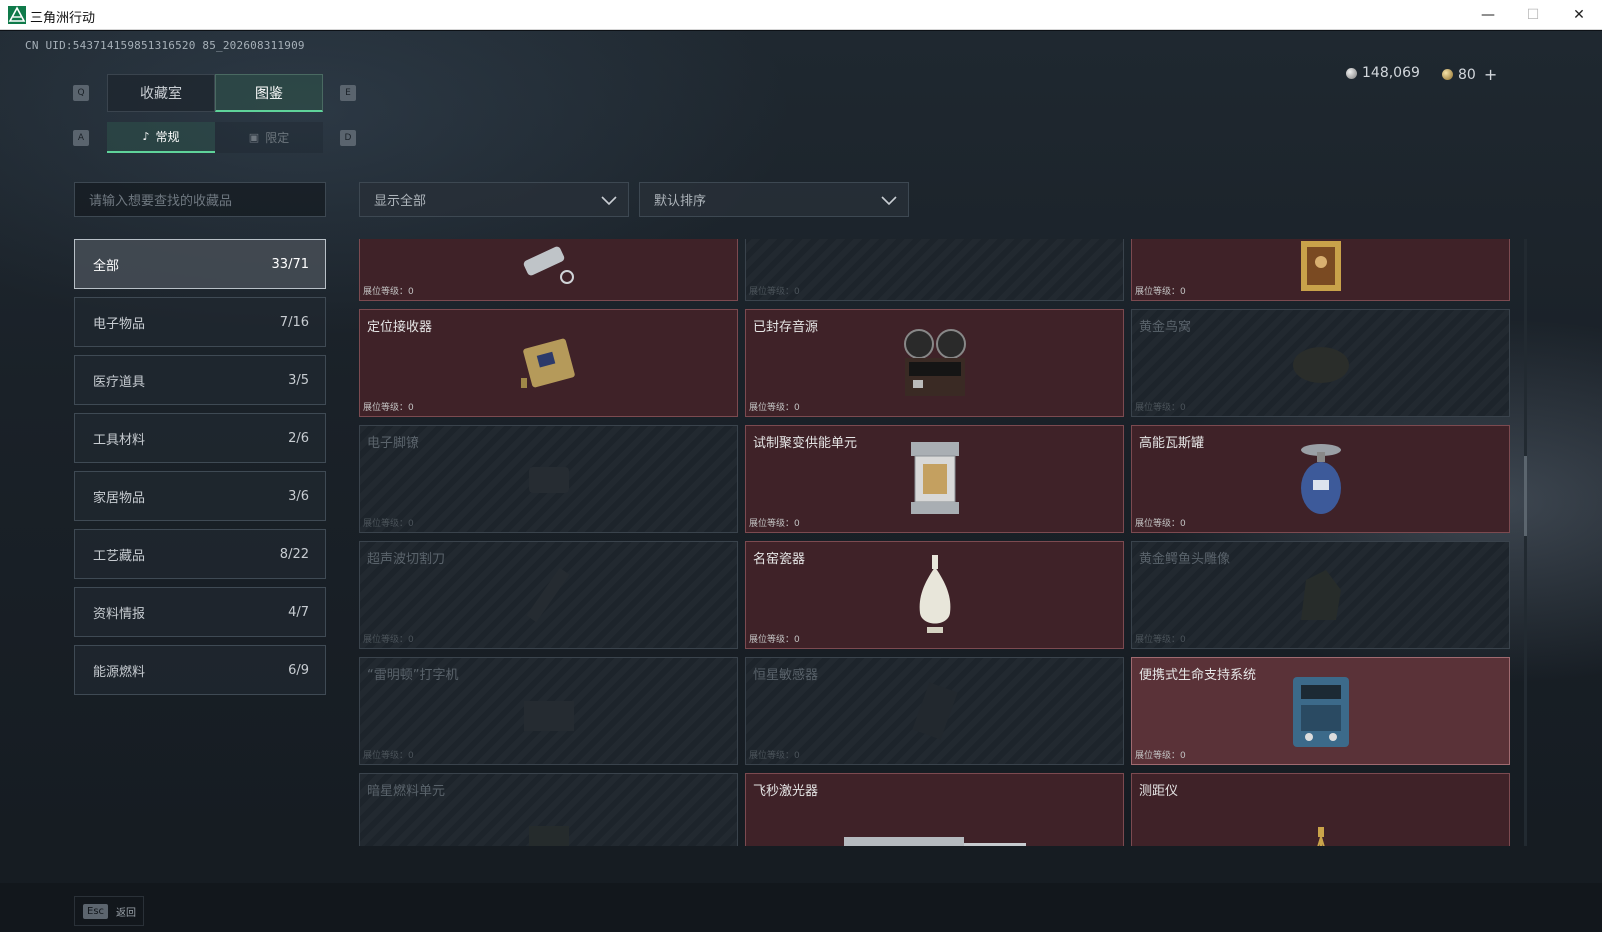 The height and width of the screenshot is (932, 1602). What do you see at coordinates (609, 201) in the screenshot?
I see `chevron-down-icon` at bounding box center [609, 201].